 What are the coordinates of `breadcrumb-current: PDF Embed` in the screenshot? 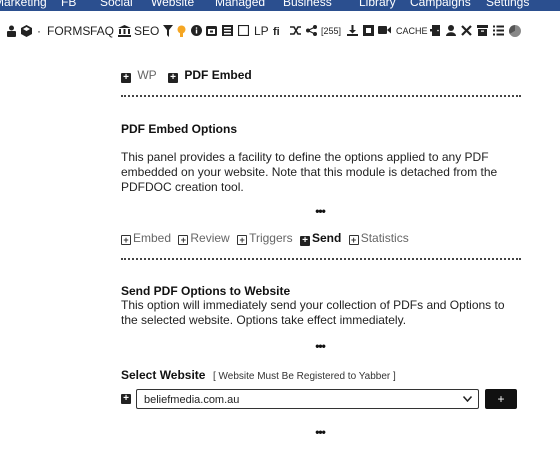 It's located at (218, 75).